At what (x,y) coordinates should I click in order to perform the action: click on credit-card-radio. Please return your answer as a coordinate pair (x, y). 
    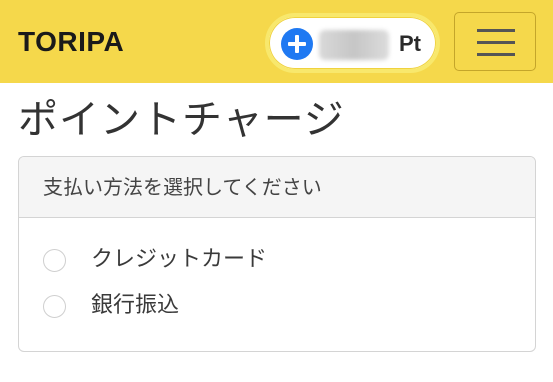
    Looking at the image, I should click on (54, 260).